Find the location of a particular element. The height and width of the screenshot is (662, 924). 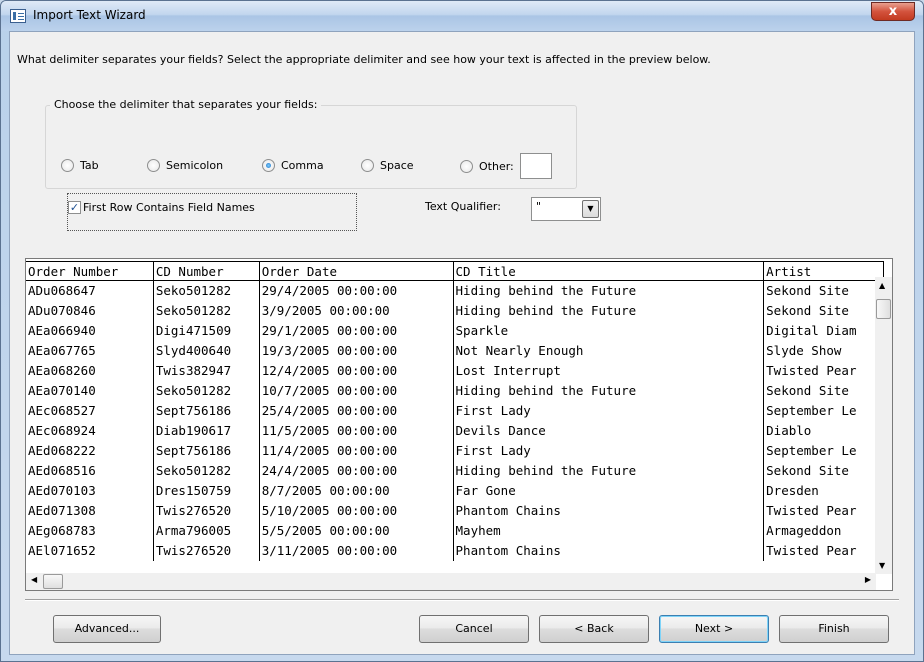

table-cell: 29/1/2005 00:00:00 is located at coordinates (357, 331).